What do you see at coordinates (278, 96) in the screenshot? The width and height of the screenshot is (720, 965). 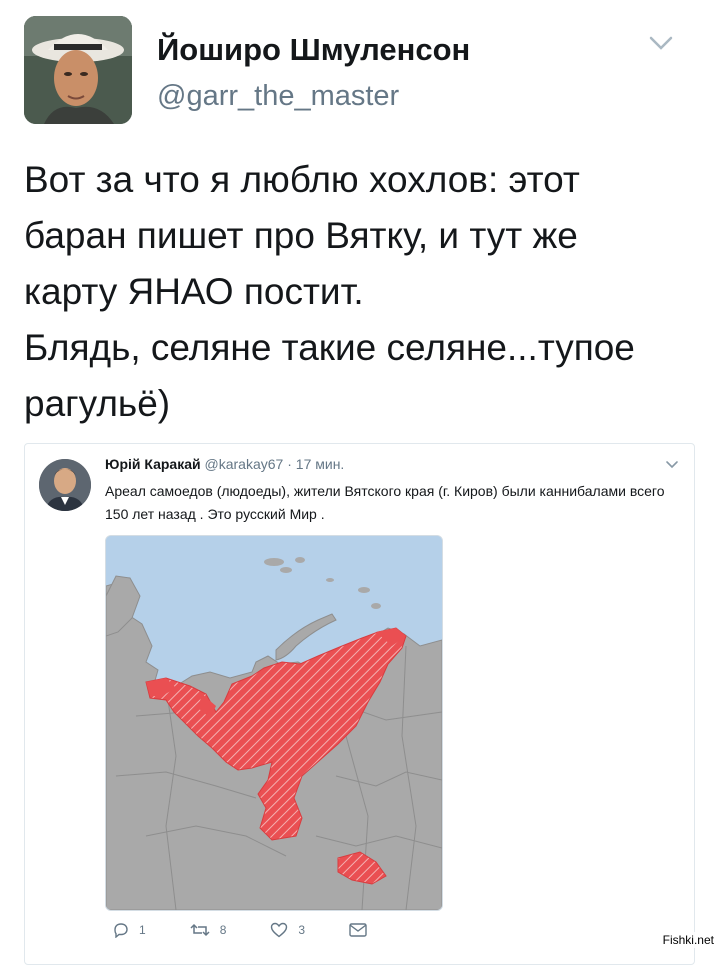 I see `author-handle: @garr_the_master` at bounding box center [278, 96].